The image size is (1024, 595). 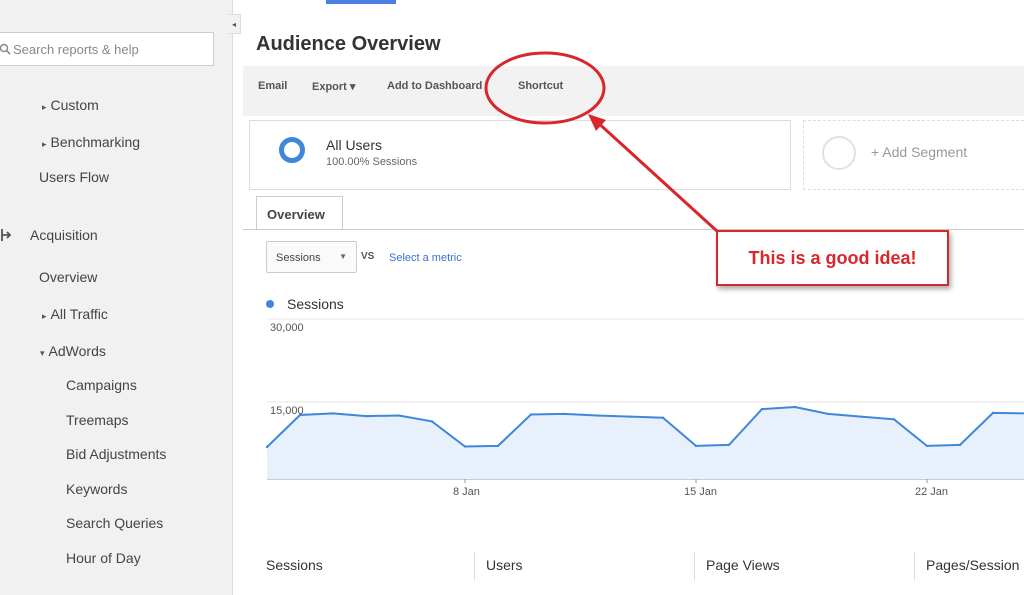 I want to click on sidebar-item-keywords: Keywords, so click(x=96, y=489).